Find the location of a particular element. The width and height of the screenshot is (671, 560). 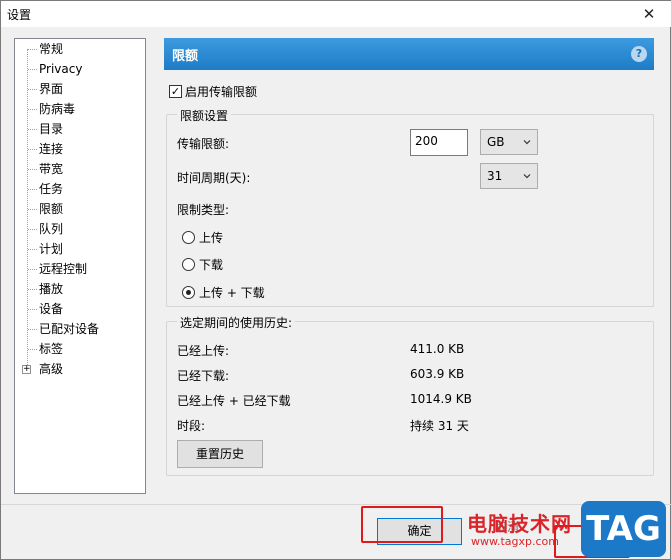

sidebar-item-antivirus: 防病毒 is located at coordinates (57, 109).